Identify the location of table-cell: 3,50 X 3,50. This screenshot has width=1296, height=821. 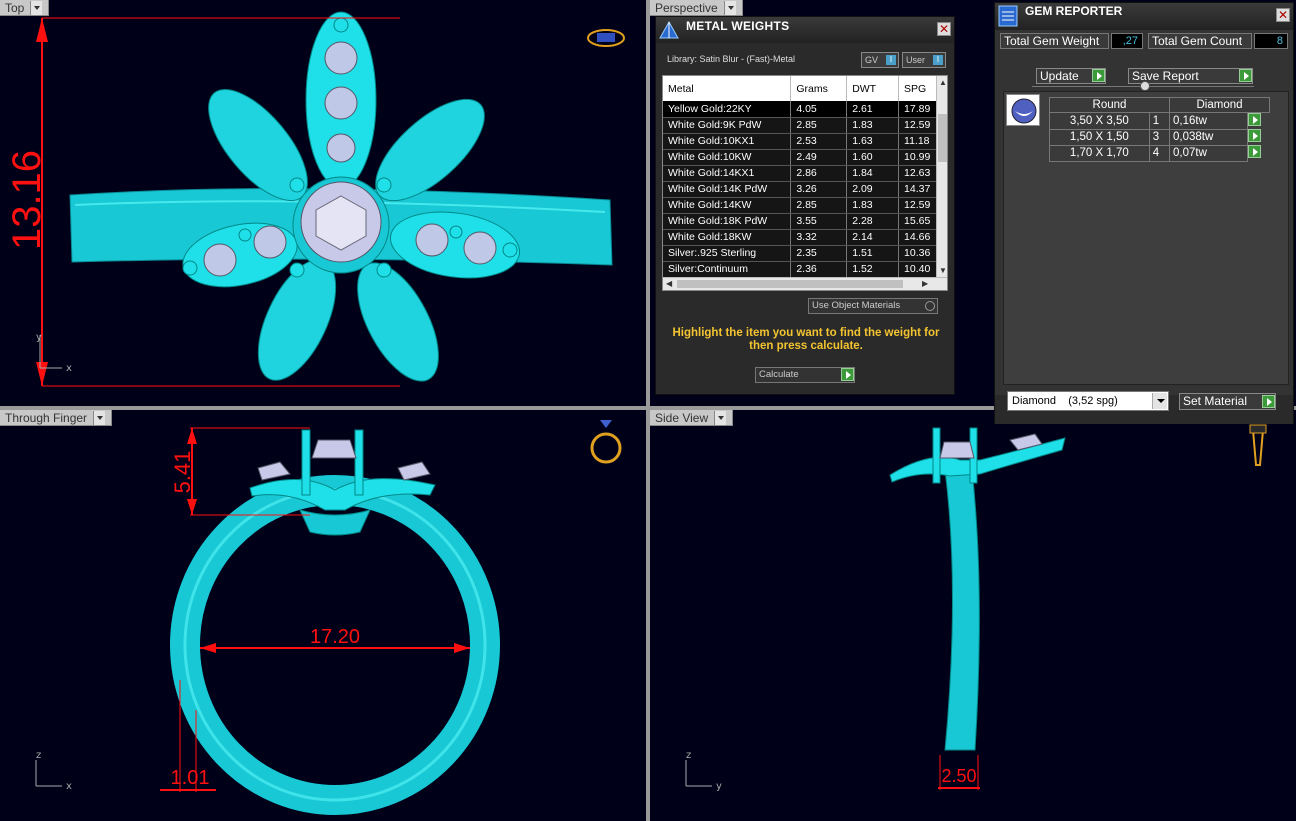
(1099, 121).